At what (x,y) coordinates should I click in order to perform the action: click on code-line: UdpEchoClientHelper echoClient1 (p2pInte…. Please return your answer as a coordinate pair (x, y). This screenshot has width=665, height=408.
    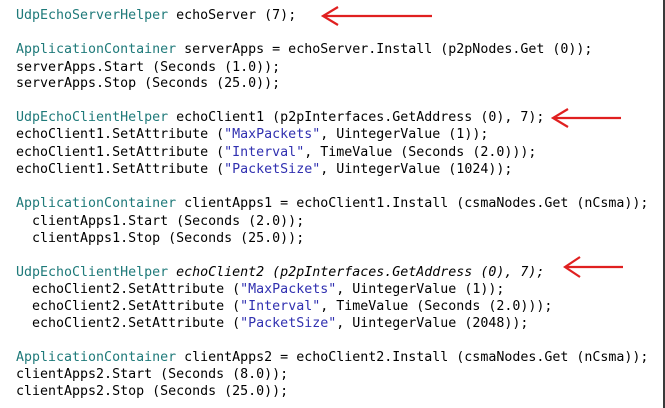
    Looking at the image, I should click on (280, 118).